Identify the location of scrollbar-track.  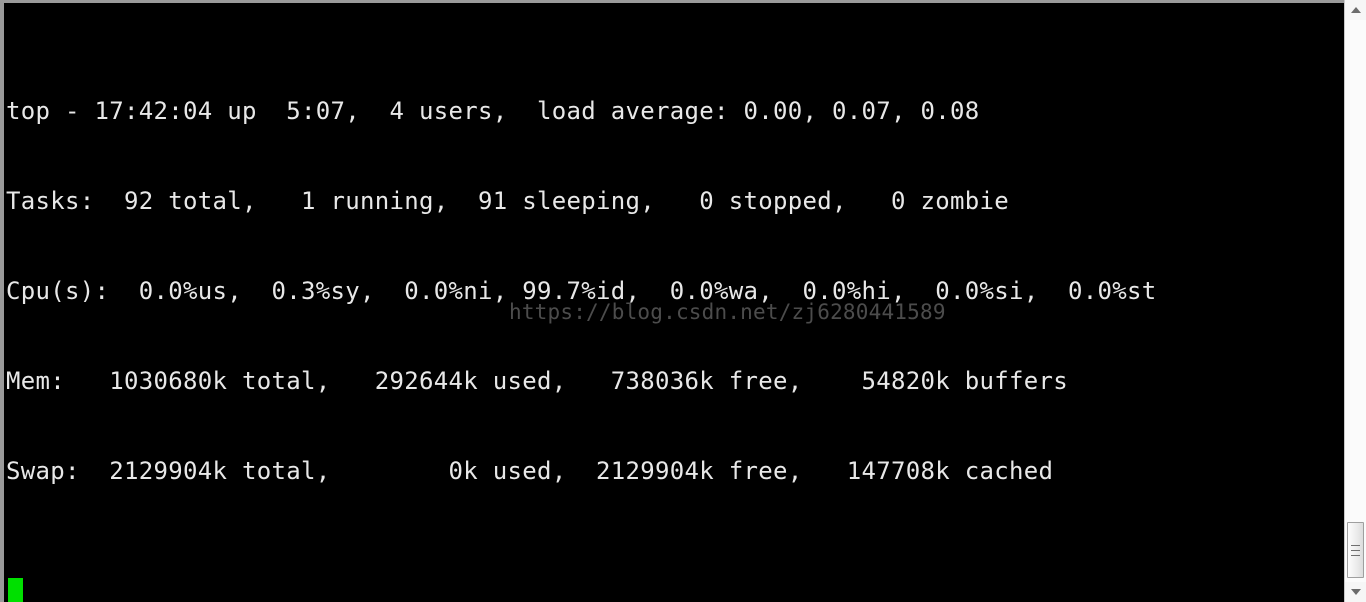
(1355, 301).